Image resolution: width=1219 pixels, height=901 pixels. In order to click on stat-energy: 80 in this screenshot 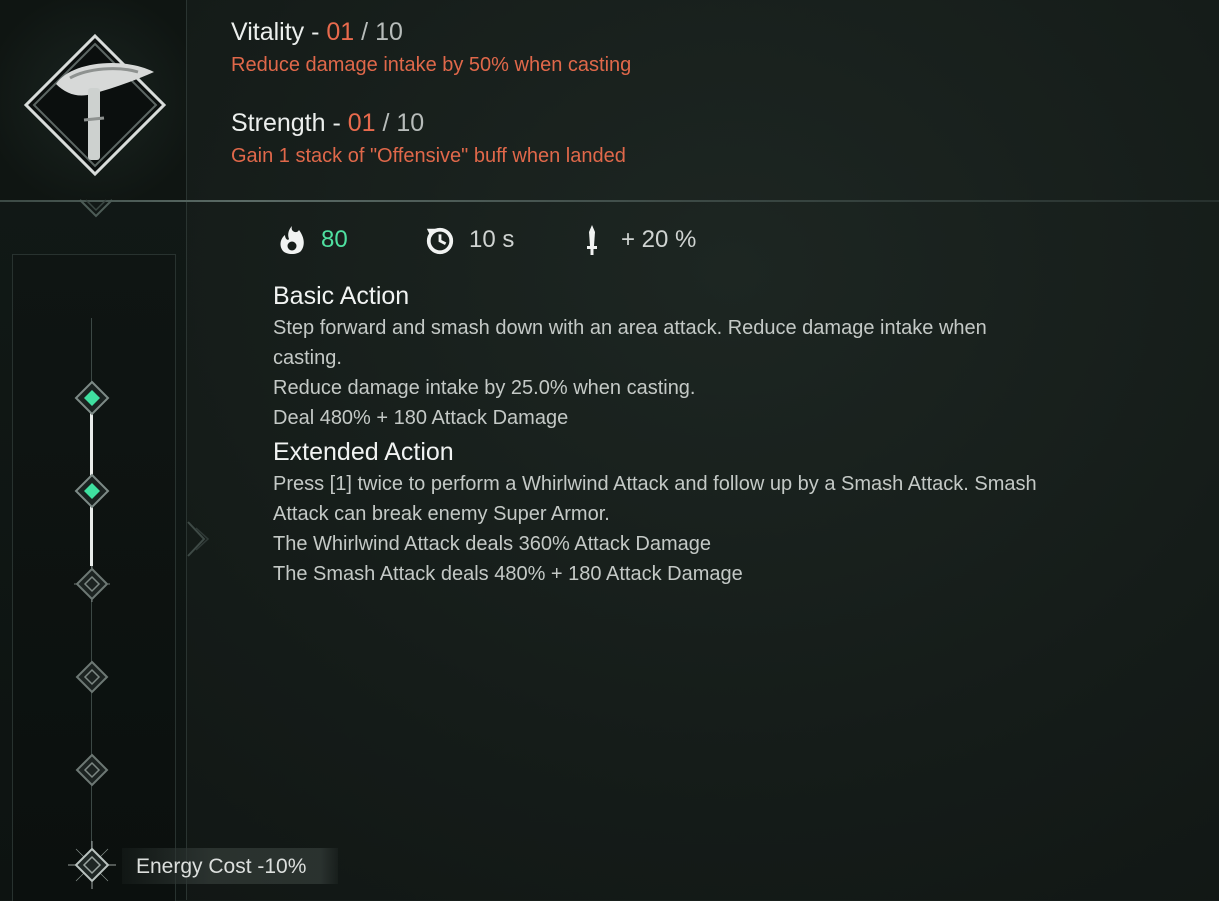, I will do `click(312, 240)`.